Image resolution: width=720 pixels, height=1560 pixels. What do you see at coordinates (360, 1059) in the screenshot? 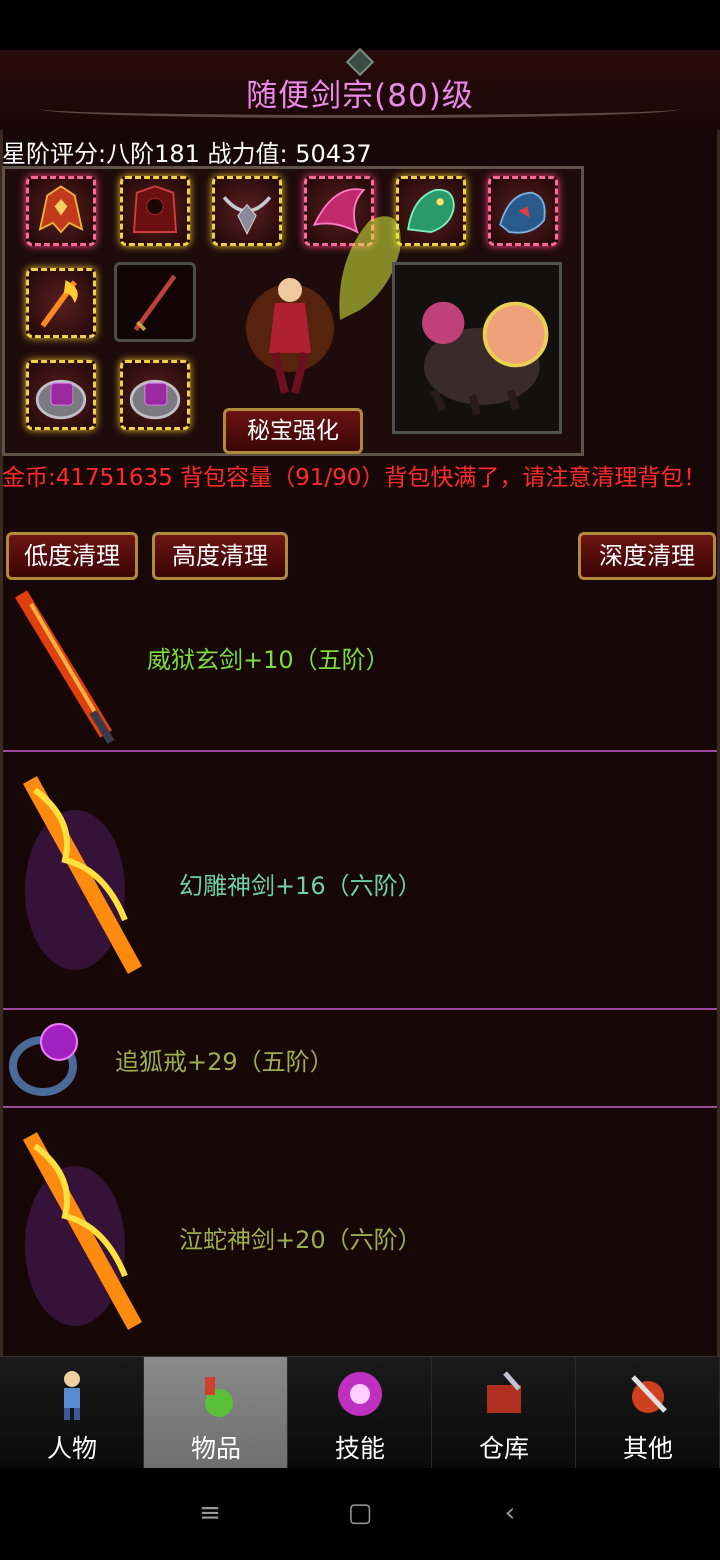
I see `list-item: 追狐戒+29（五阶）` at bounding box center [360, 1059].